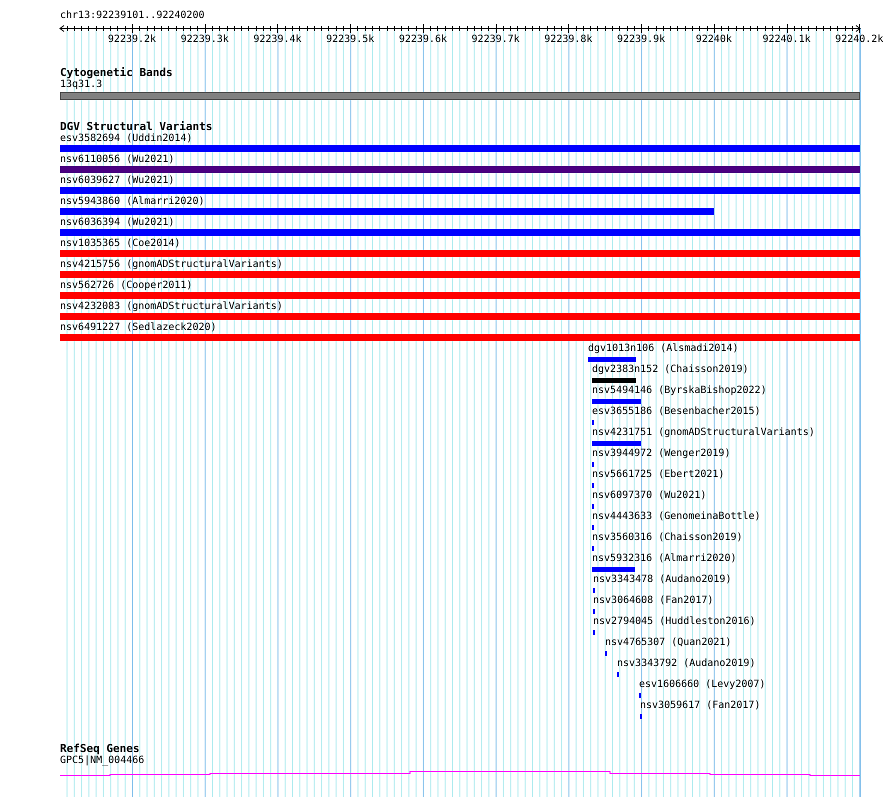 The image size is (890, 797). I want to click on track-title: Cytogenetic Bands, so click(116, 73).